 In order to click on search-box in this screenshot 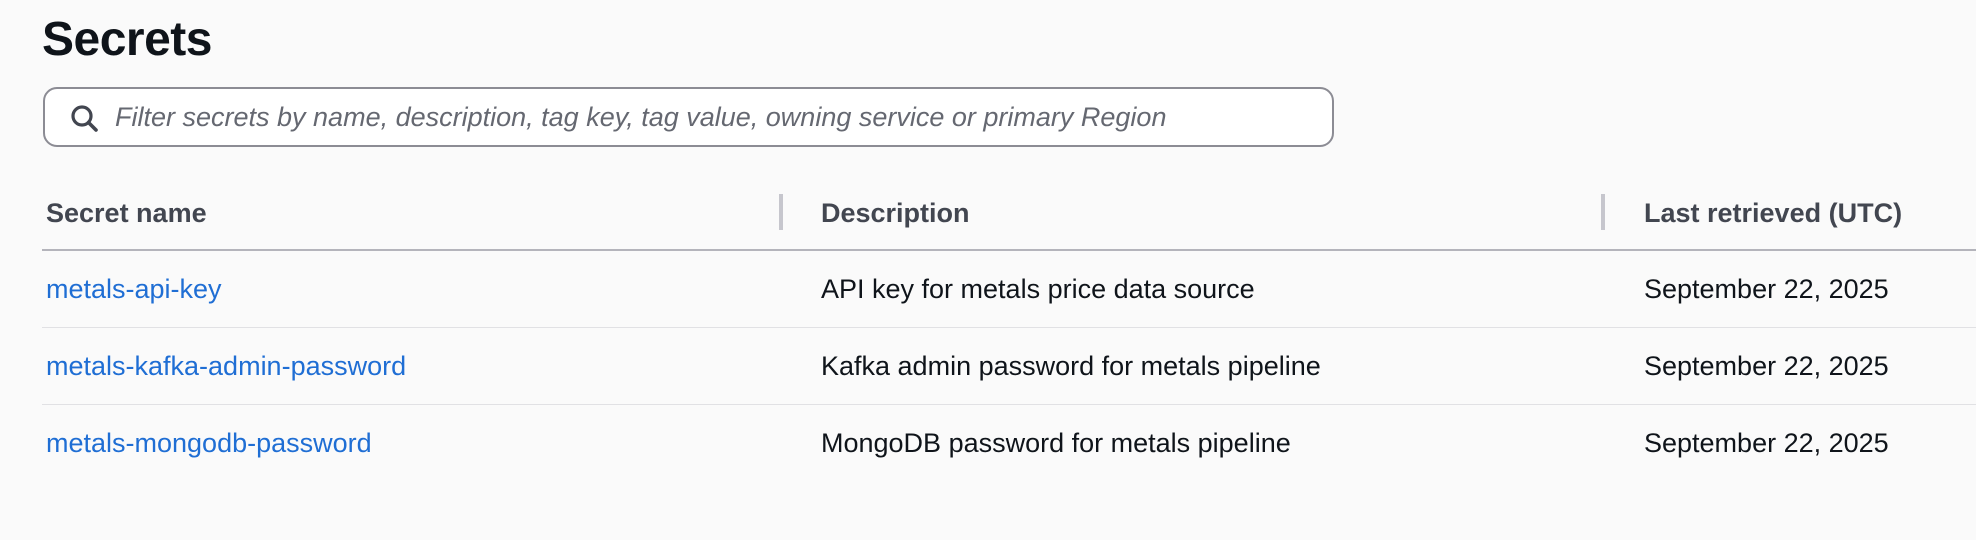, I will do `click(688, 117)`.